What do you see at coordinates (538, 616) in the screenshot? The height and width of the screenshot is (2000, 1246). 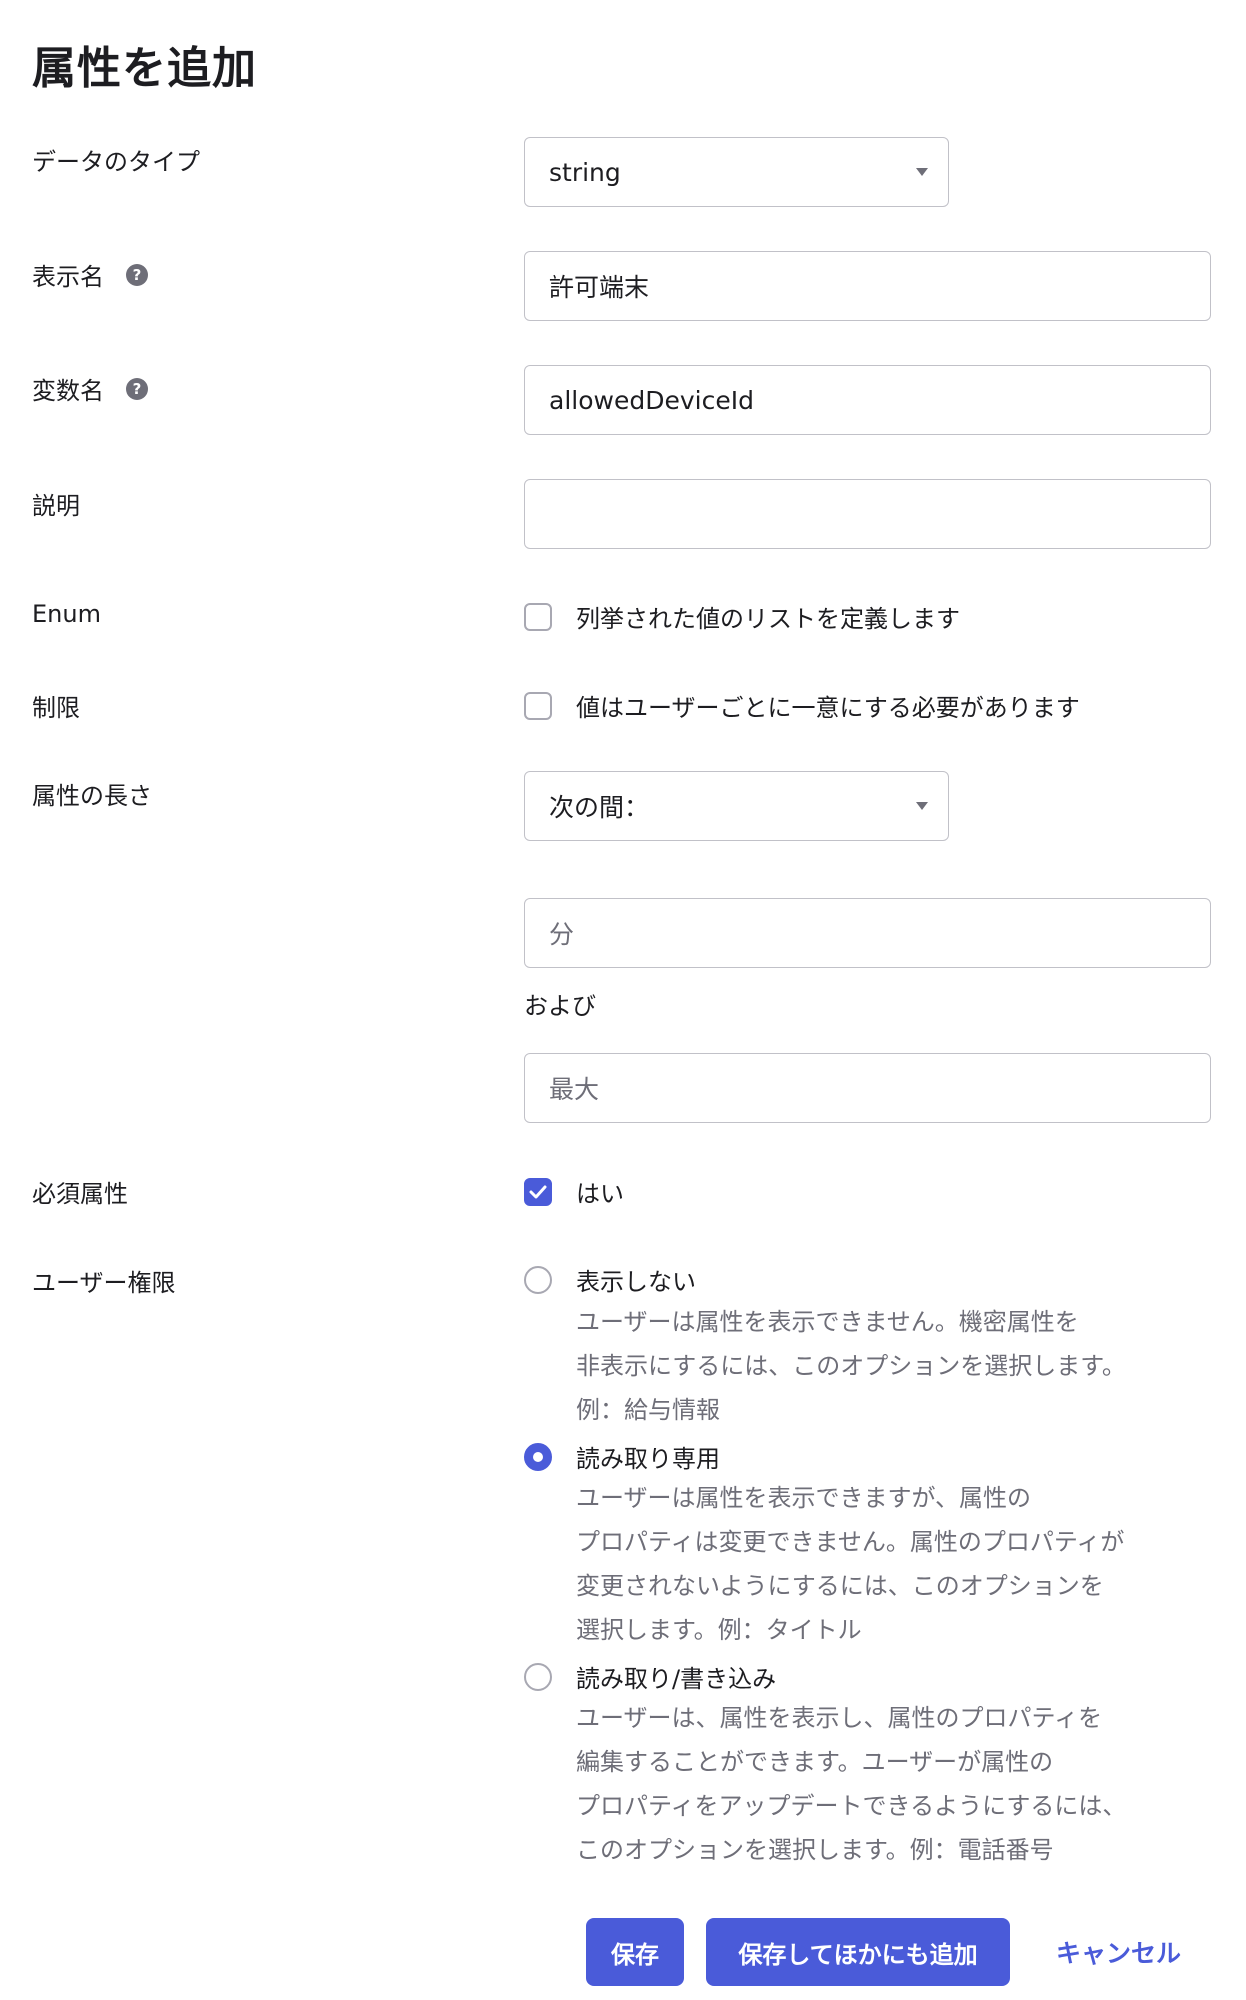 I see `enum-checkbox` at bounding box center [538, 616].